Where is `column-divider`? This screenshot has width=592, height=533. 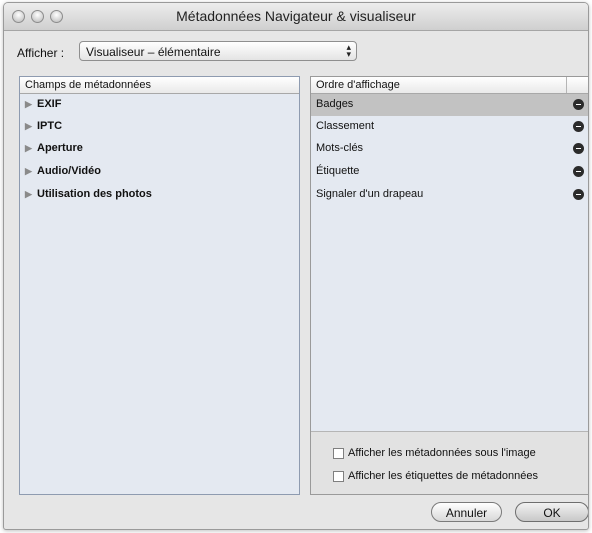 column-divider is located at coordinates (566, 85).